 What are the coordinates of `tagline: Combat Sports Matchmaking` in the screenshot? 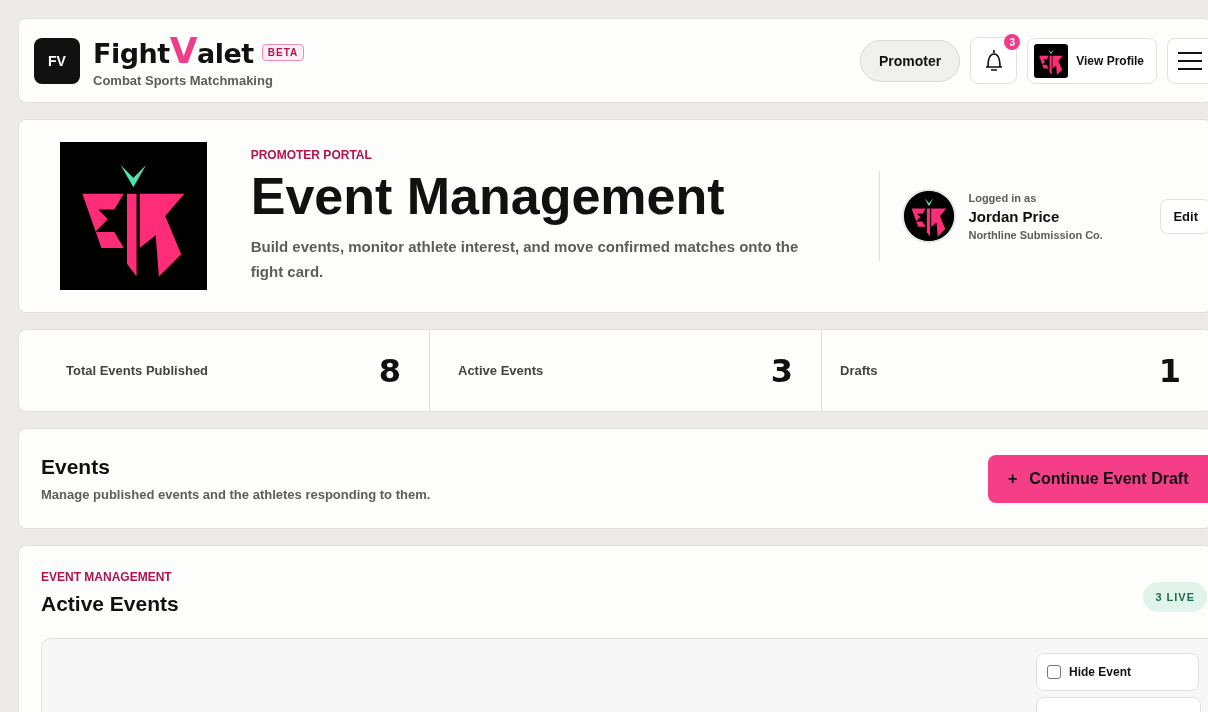 It's located at (183, 80).